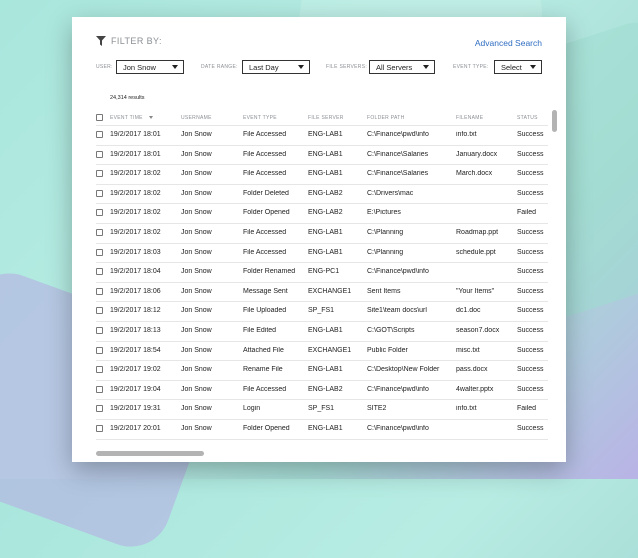 The image size is (638, 558). Describe the element at coordinates (474, 174) in the screenshot. I see `filename-cell: March.docx` at that location.